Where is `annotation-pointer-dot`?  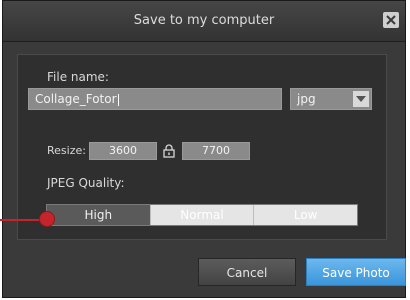
annotation-pointer-dot is located at coordinates (47, 219).